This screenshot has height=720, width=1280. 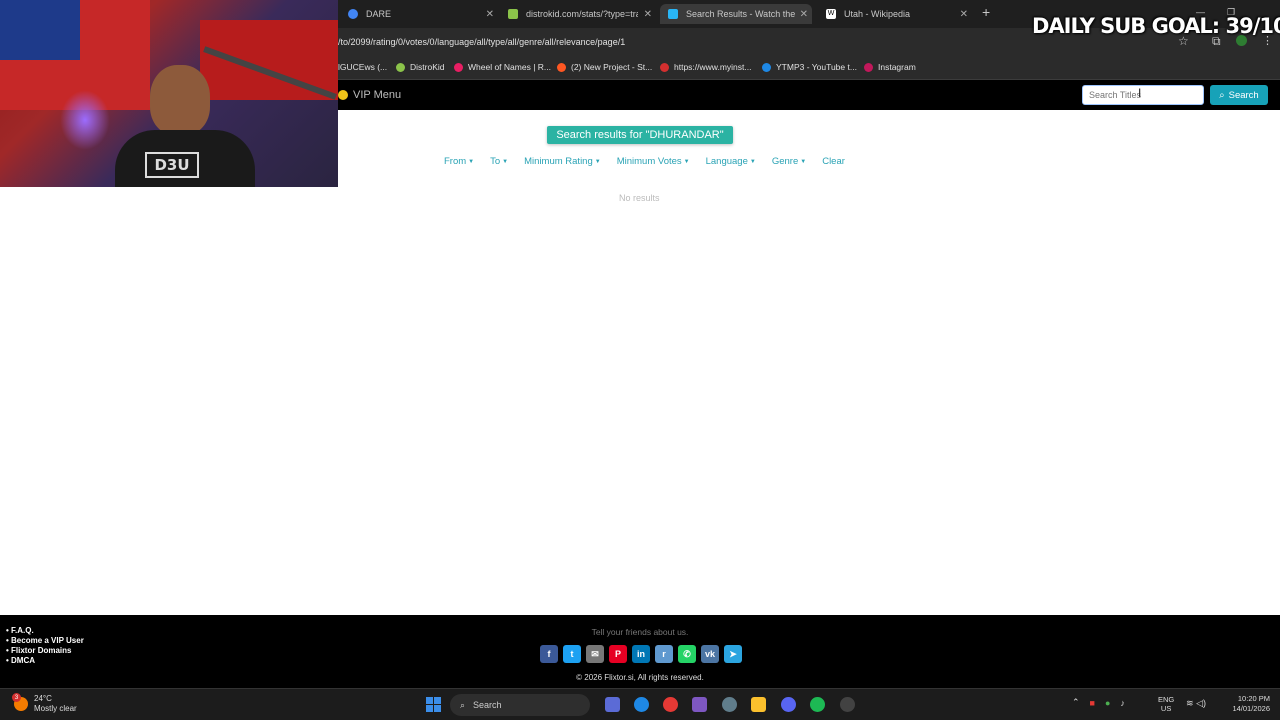 I want to click on tab-dare: DARE ✕, so click(x=421, y=14).